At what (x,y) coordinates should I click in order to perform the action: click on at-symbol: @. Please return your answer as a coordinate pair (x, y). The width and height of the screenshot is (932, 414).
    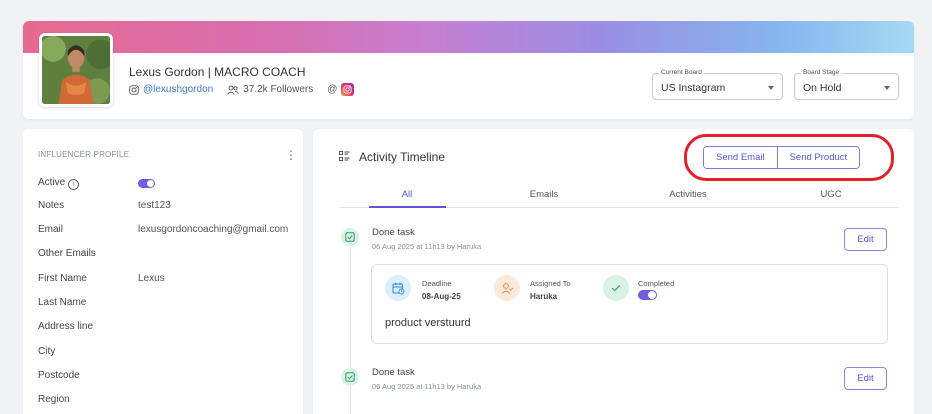
    Looking at the image, I should click on (332, 89).